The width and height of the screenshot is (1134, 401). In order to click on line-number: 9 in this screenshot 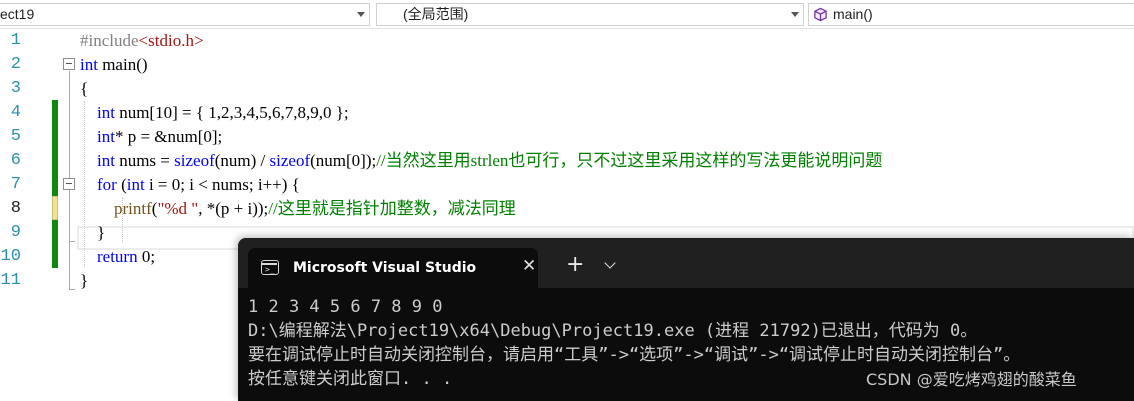, I will do `click(15, 232)`.